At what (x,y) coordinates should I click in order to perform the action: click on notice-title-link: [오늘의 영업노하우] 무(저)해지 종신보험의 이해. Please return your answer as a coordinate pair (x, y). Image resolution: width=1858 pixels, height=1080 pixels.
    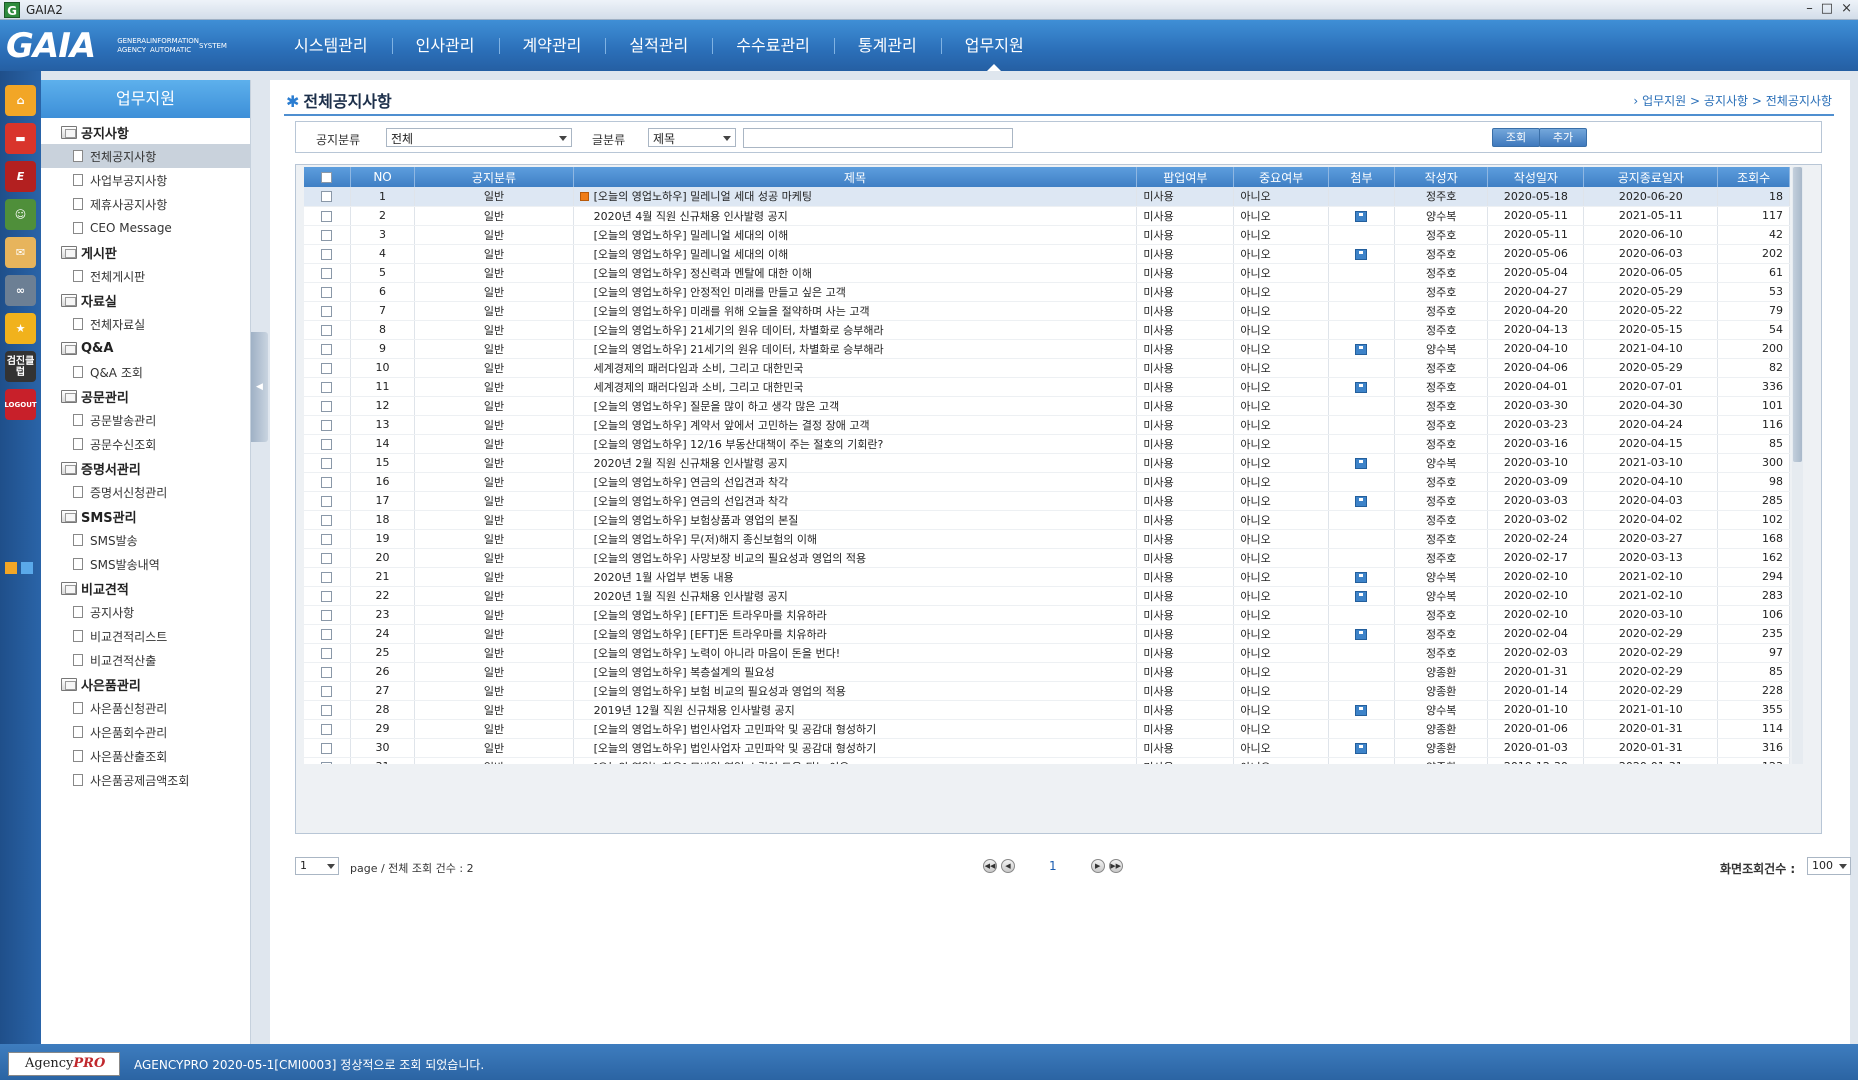
    Looking at the image, I should click on (705, 539).